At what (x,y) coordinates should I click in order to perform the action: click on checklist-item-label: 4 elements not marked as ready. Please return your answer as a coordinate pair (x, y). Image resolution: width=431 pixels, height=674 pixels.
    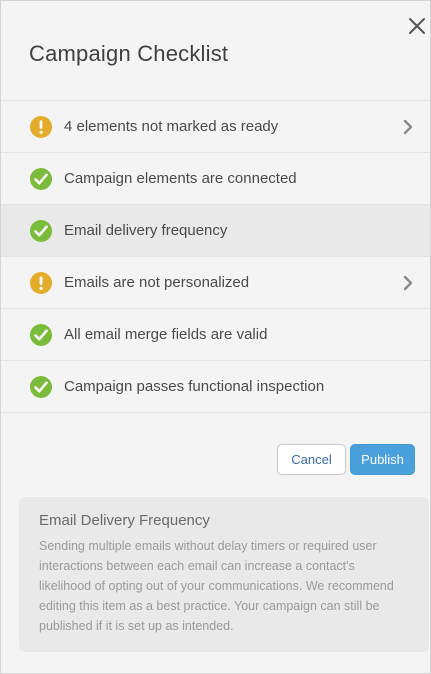
    Looking at the image, I should click on (171, 126).